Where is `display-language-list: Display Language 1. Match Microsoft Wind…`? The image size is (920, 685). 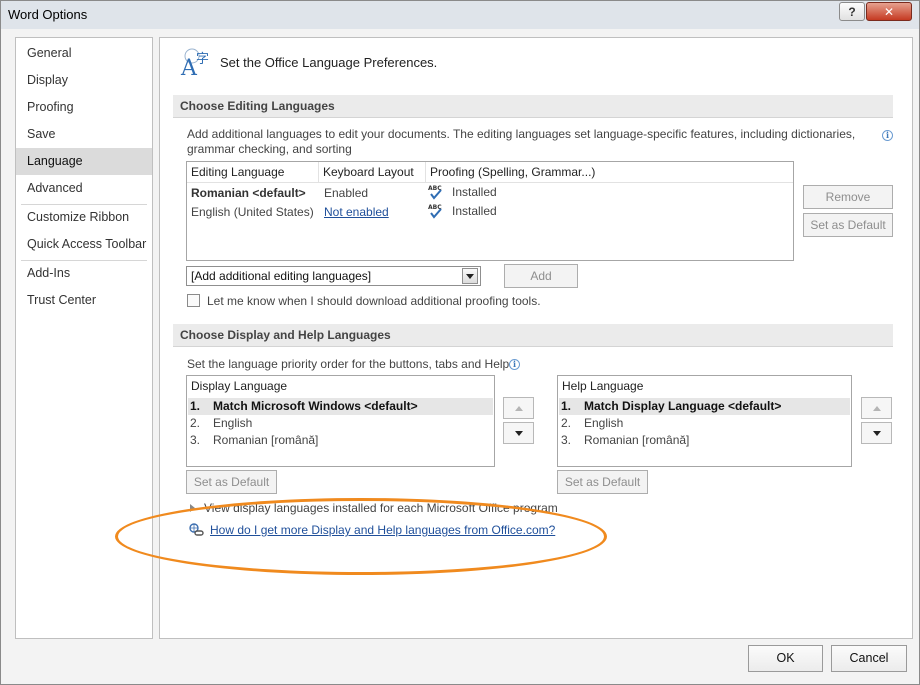 display-language-list: Display Language 1. Match Microsoft Wind… is located at coordinates (340, 421).